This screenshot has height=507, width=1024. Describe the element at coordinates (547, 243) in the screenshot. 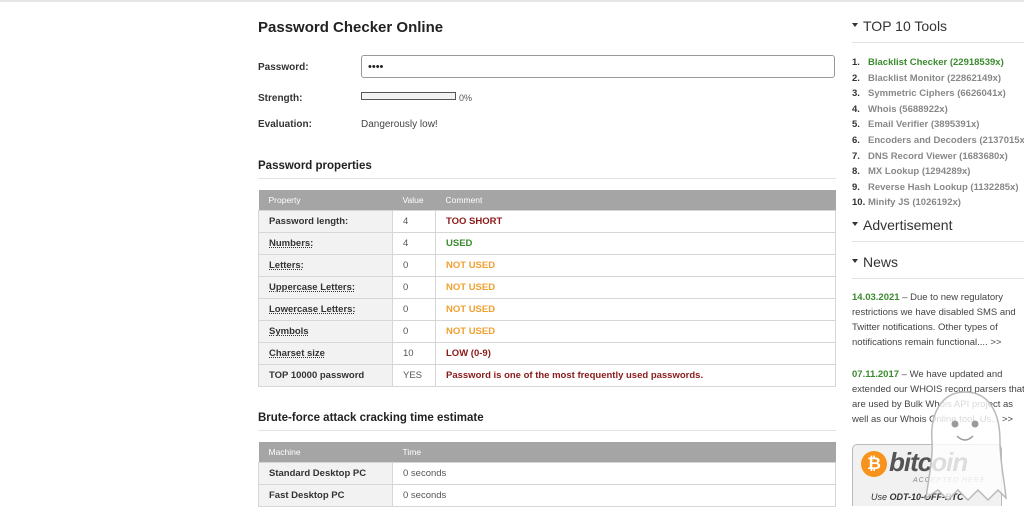

I see `properties-row: Numbers: 4 USED` at that location.